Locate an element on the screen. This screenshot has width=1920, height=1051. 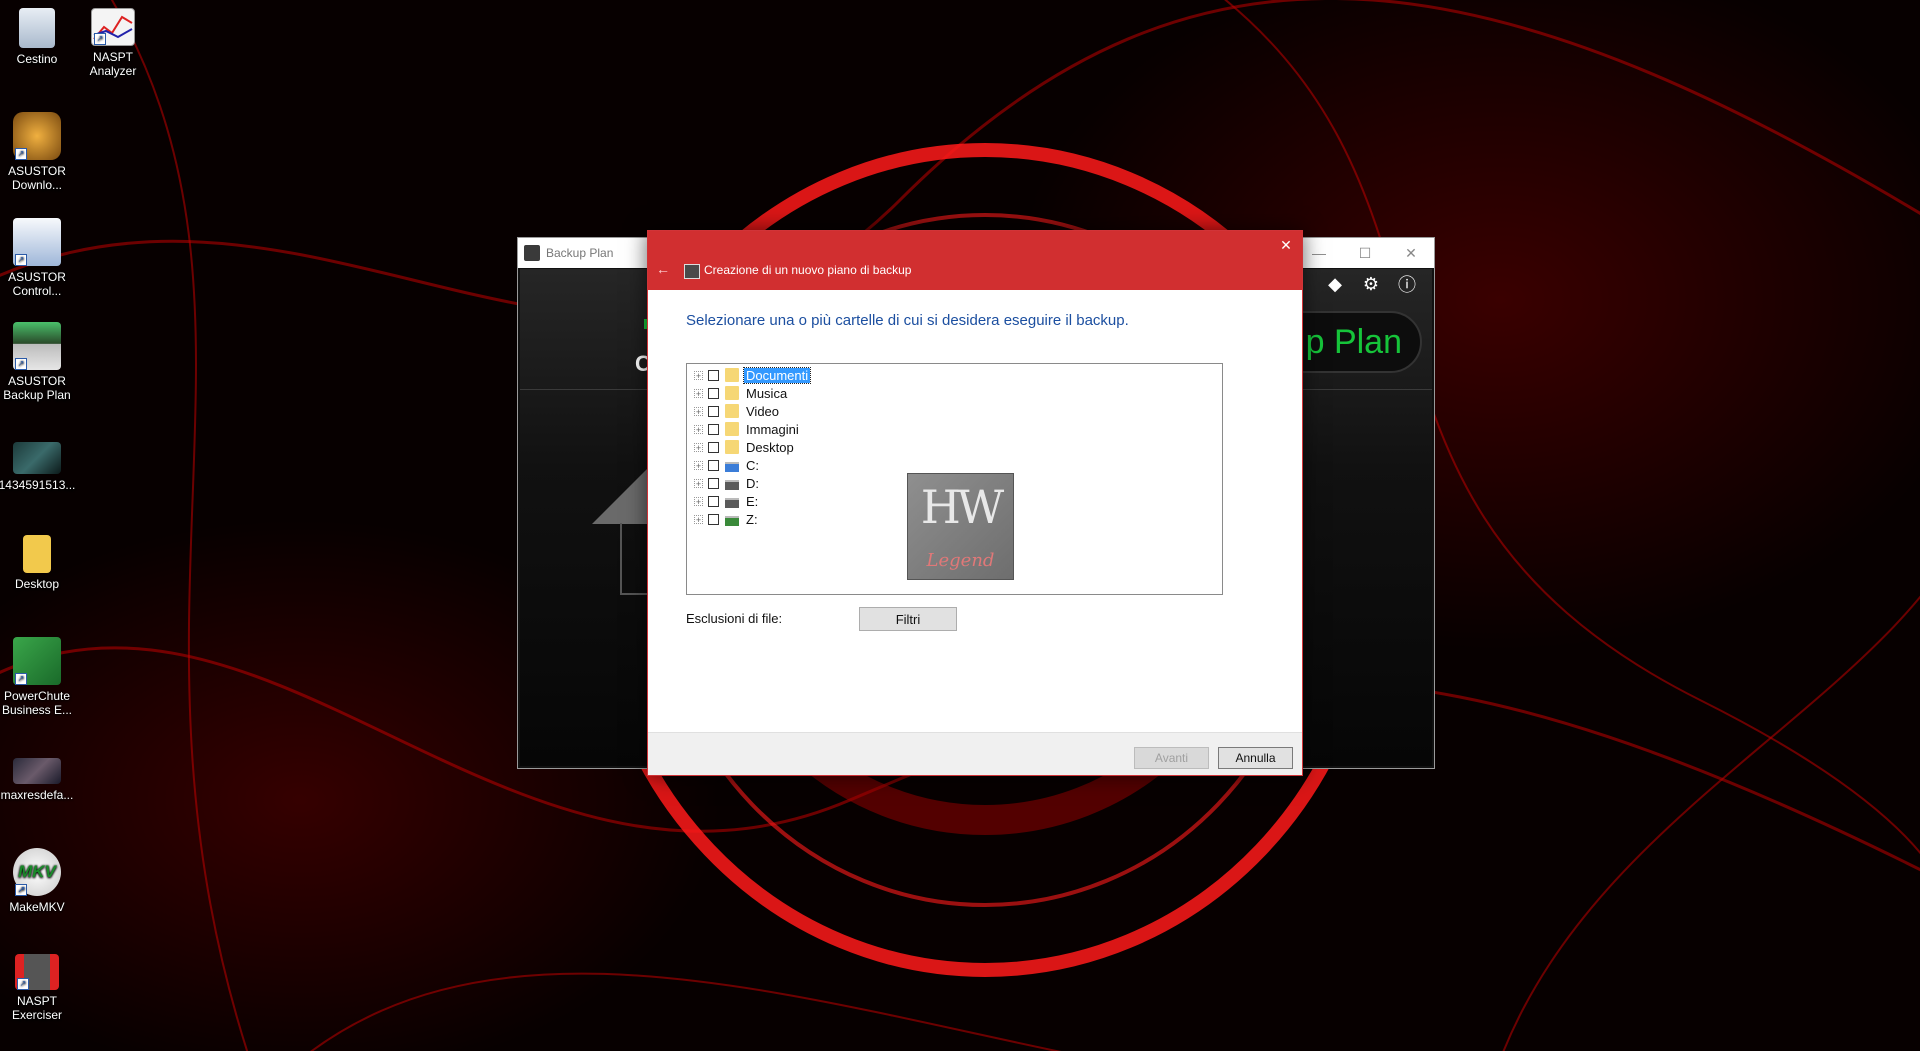
desktop-icon-desktop-folder: Desktop is located at coordinates (40, 563).